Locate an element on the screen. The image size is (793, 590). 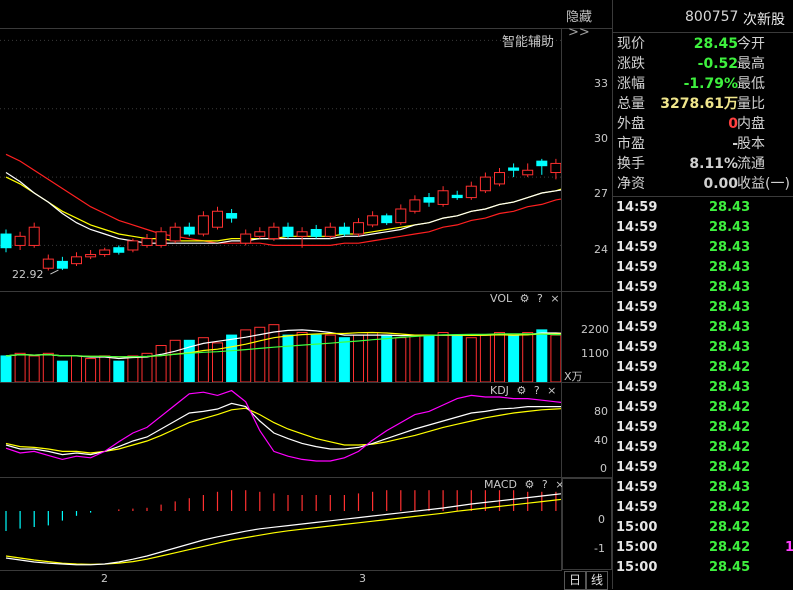
macd-dif-line is located at coordinates (283, 529).